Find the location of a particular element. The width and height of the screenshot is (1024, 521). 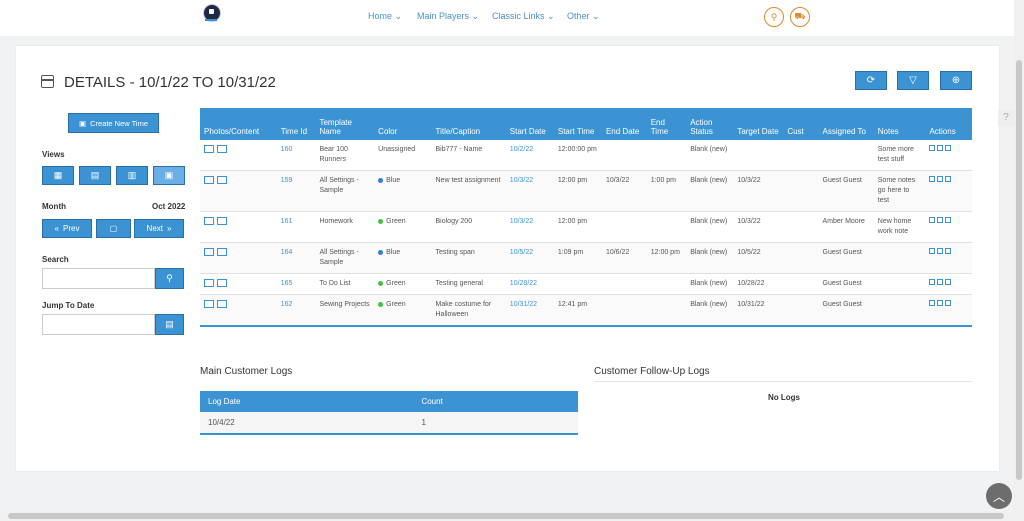

cart-button: ⛟ is located at coordinates (800, 17).